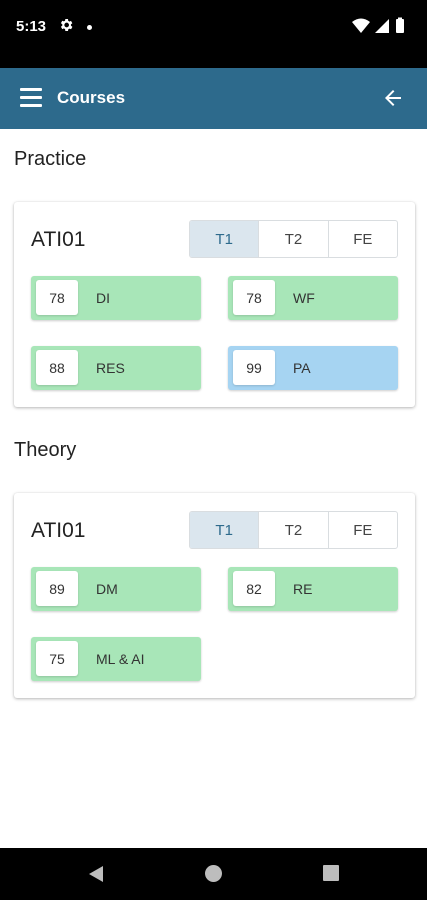 This screenshot has width=427, height=900. I want to click on score-label: RE, so click(303, 589).